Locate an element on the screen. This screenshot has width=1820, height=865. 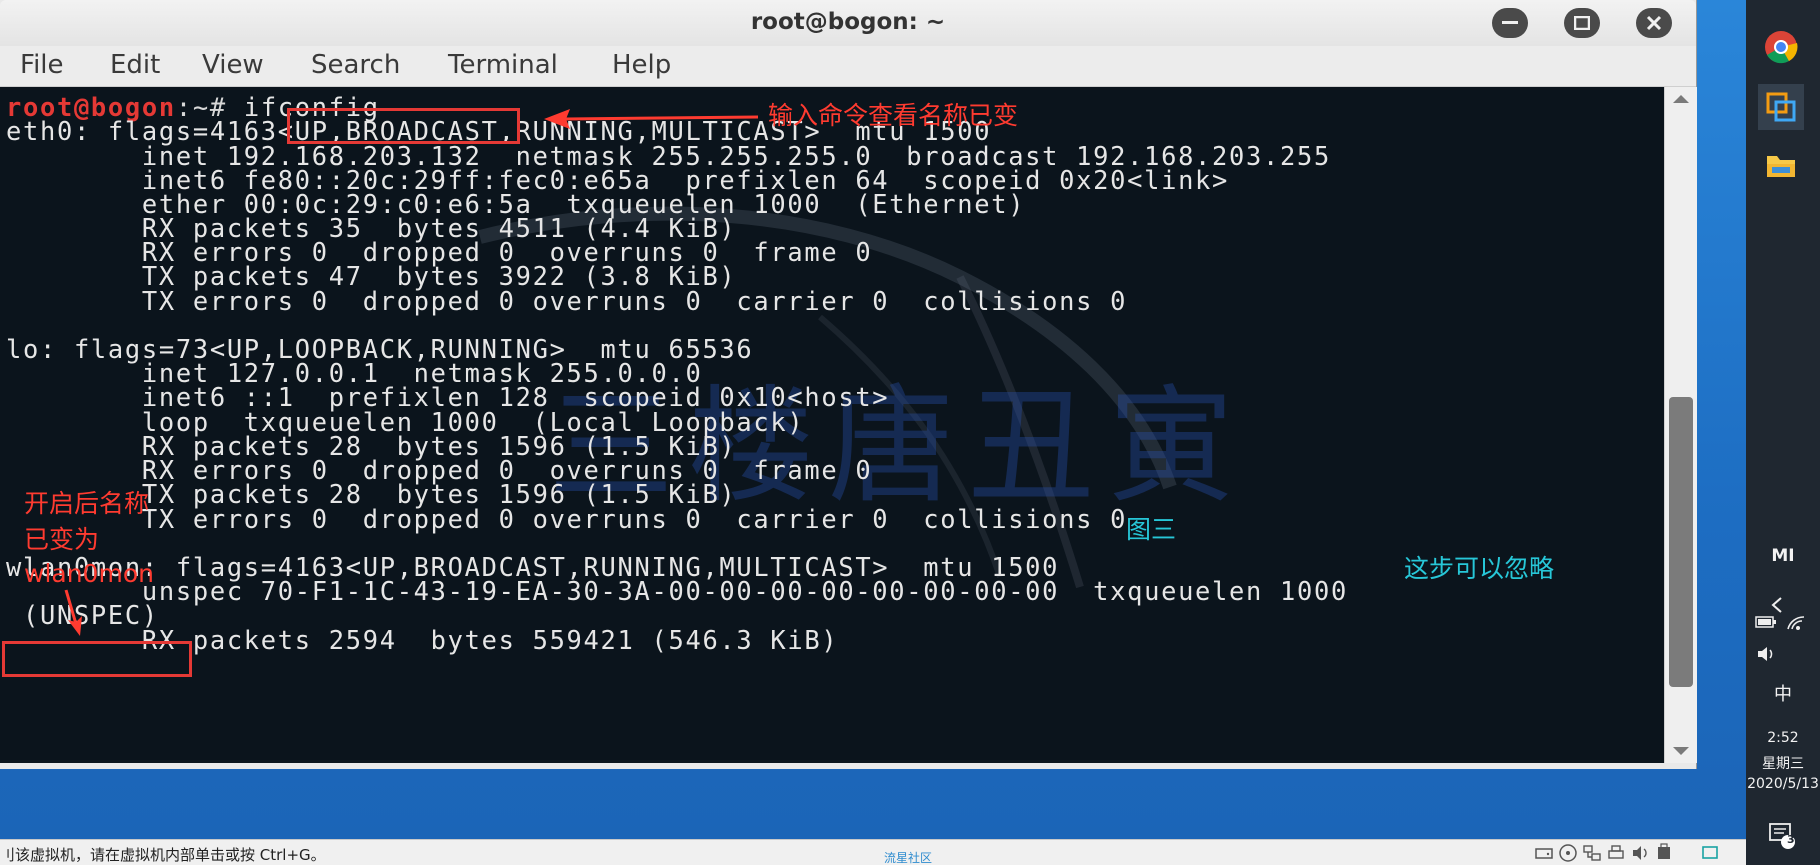
status-hint: 刂该虚拟机，请在虚拟机内部单击或按 Ctrl+G。 is located at coordinates (163, 855).